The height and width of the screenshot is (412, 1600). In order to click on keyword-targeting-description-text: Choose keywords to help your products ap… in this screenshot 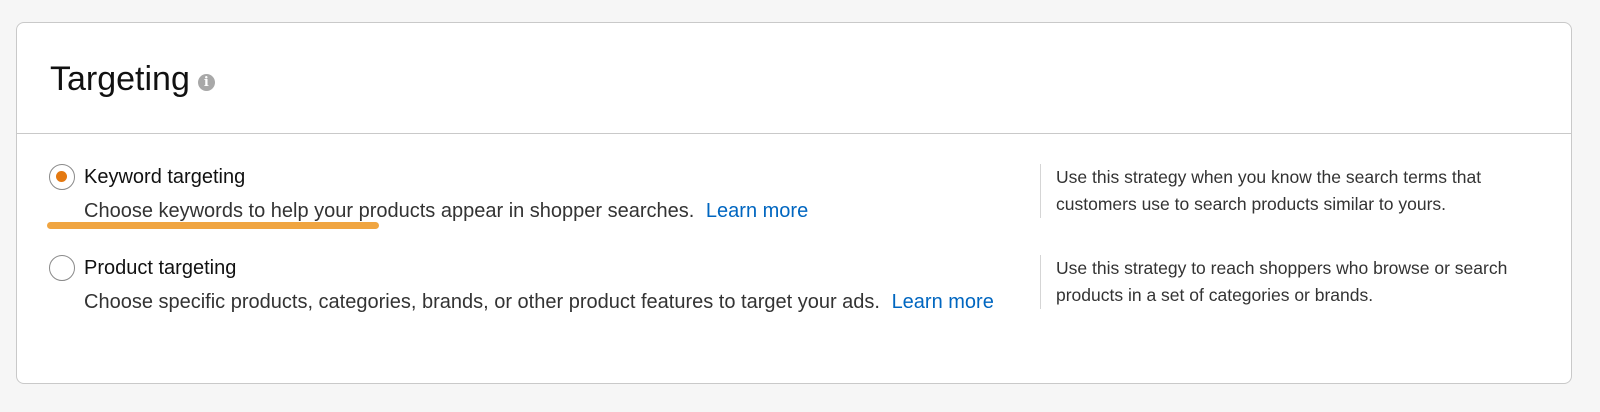, I will do `click(389, 211)`.